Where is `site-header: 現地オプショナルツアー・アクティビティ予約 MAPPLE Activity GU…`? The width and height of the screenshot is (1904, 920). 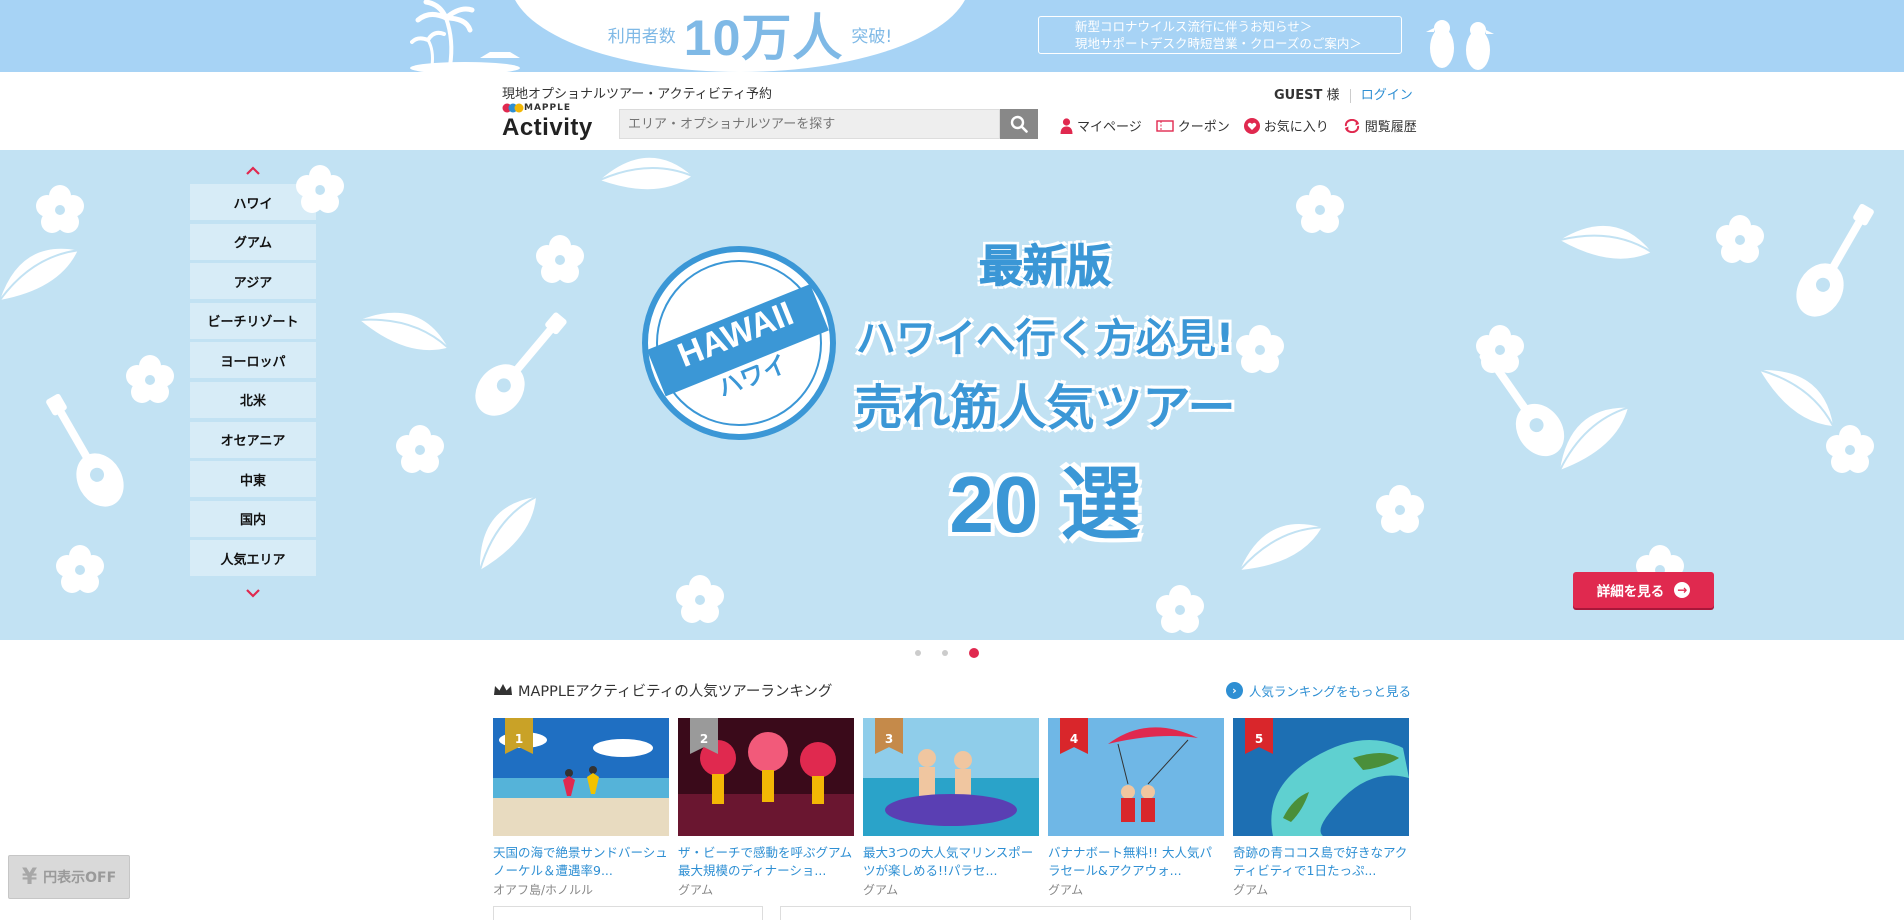 site-header: 現地オプショナルツアー・アクティビティ予約 MAPPLE Activity GU… is located at coordinates (952, 111).